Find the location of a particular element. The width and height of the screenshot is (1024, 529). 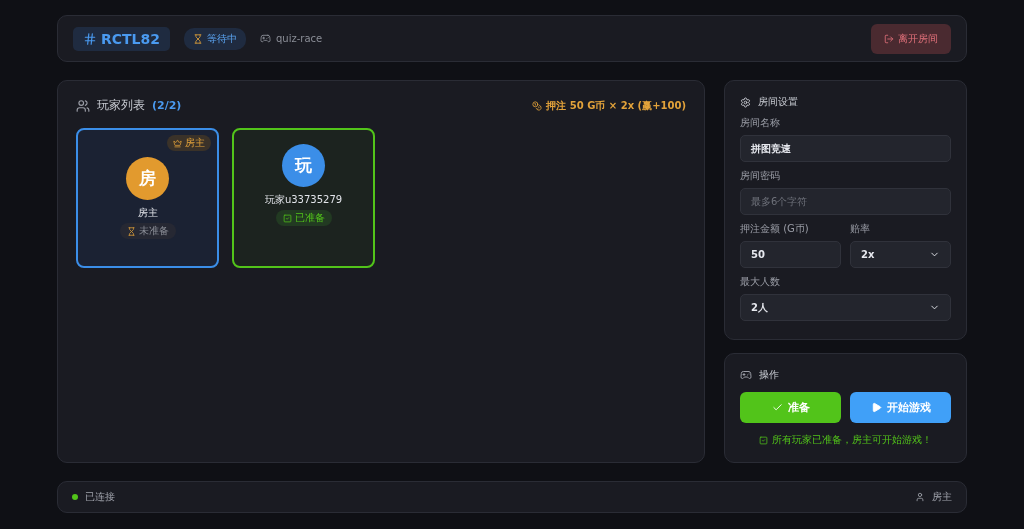

player-avatar: 玩 is located at coordinates (303, 165).